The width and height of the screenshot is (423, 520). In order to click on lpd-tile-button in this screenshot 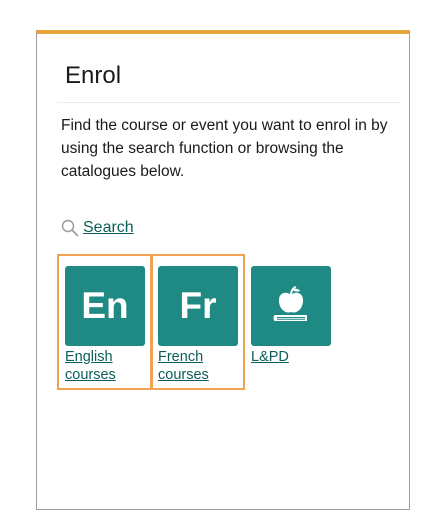, I will do `click(291, 306)`.